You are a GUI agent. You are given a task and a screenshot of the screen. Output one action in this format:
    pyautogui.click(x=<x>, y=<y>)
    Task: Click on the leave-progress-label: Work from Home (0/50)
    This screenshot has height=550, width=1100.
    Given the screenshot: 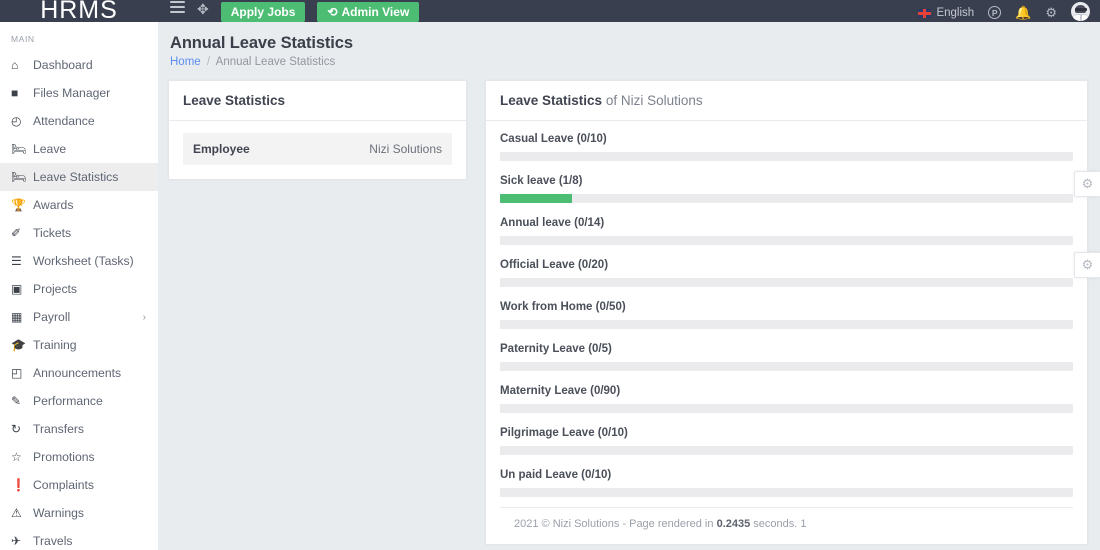 What is the action you would take?
    pyautogui.click(x=563, y=307)
    